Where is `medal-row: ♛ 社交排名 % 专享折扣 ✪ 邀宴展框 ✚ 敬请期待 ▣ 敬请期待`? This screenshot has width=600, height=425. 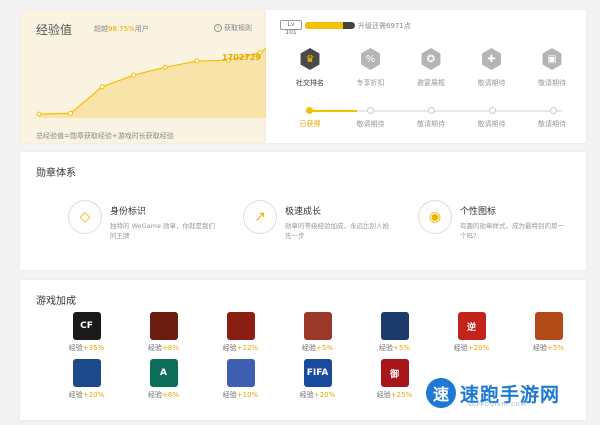 medal-row: ♛ 社交排名 % 专享折扣 ✪ 邀宴展框 ✚ 敬请期待 ▣ 敬请期待 is located at coordinates (431, 68).